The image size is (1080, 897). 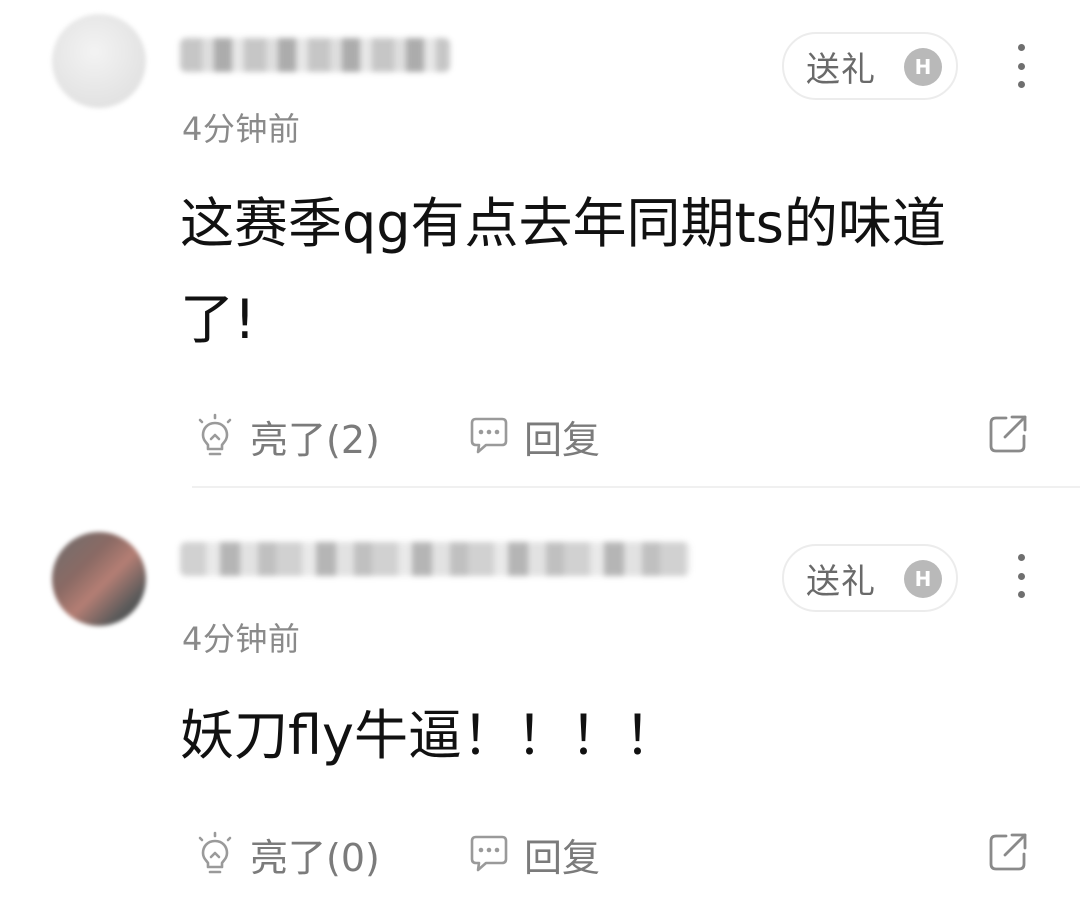 I want to click on comment-text: 这赛季qg有点去年同期ts的味道了!, so click(x=563, y=271).